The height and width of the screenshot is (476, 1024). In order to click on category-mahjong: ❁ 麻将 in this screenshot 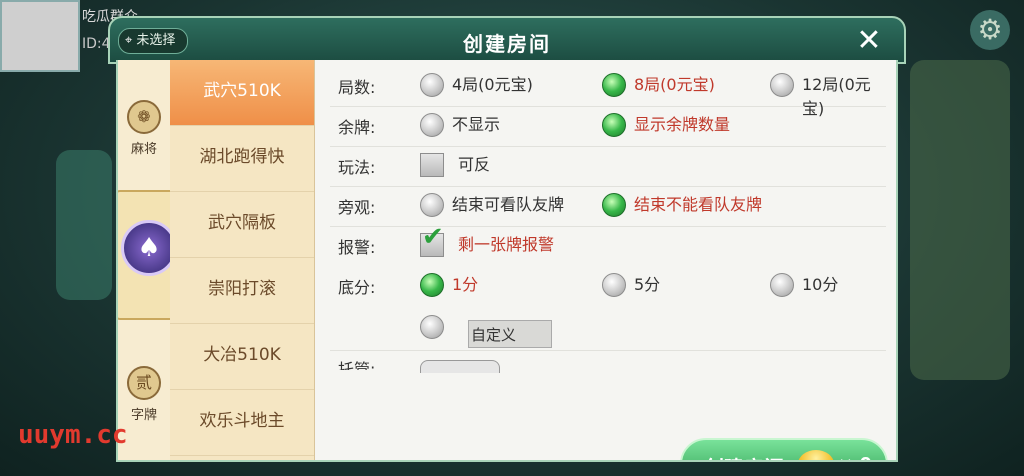, I will do `click(144, 128)`.